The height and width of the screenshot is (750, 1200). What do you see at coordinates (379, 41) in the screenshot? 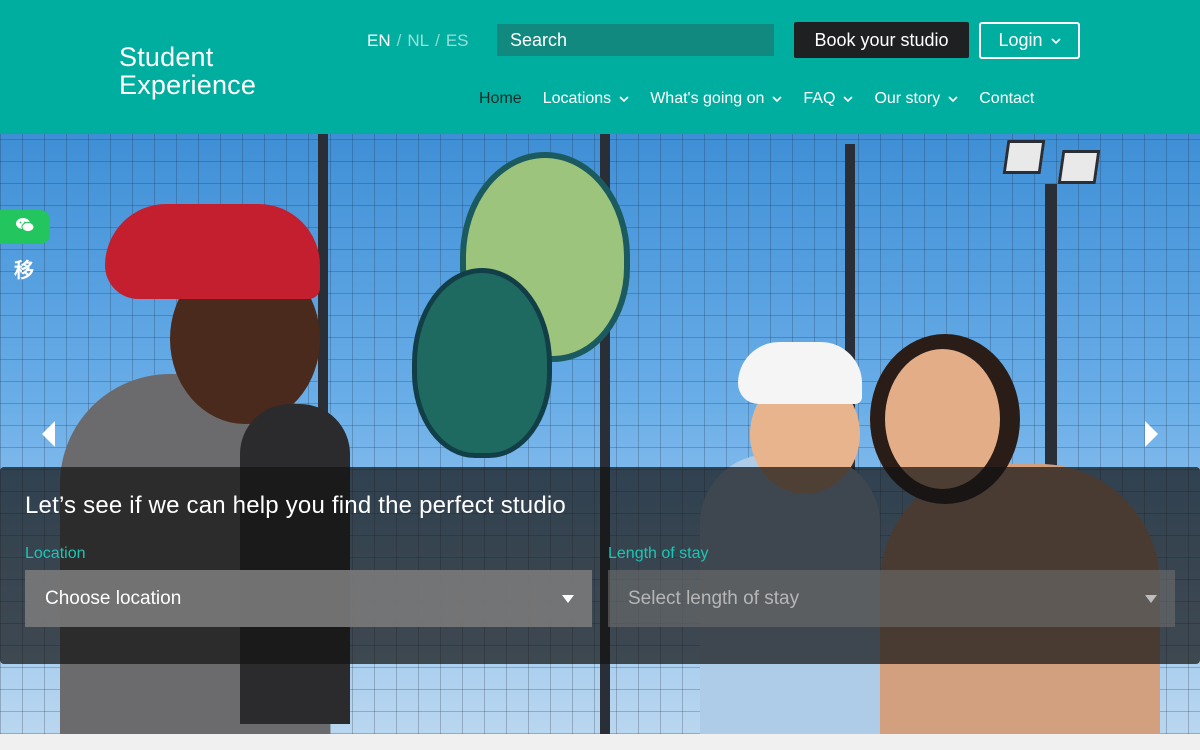
I see `lang-en: EN` at bounding box center [379, 41].